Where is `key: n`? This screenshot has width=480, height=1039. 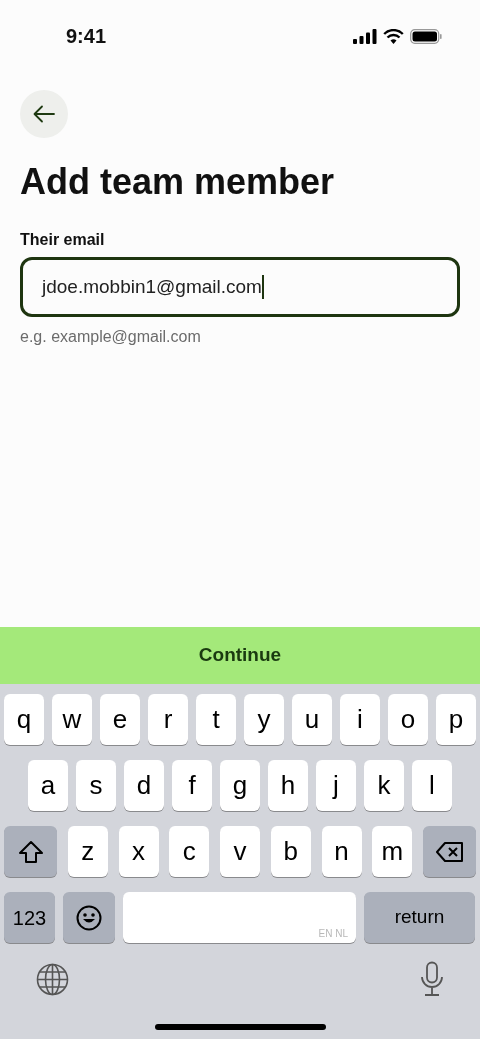
key: n is located at coordinates (341, 851).